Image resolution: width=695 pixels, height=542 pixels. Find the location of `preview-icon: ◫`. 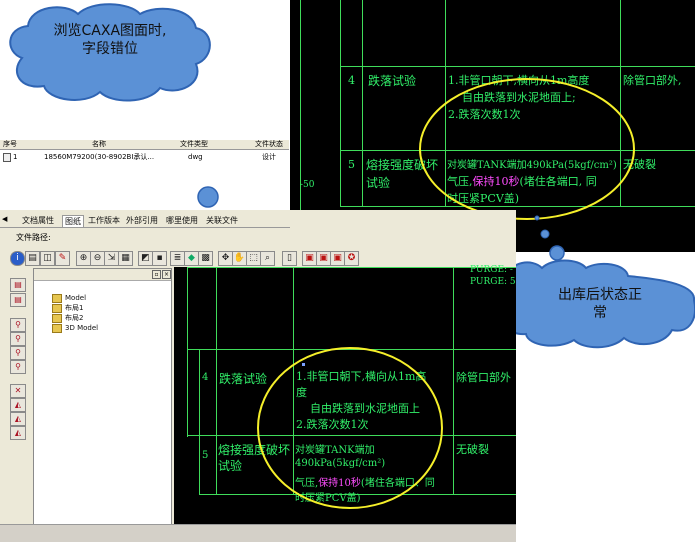

preview-icon: ◫ is located at coordinates (47, 258).